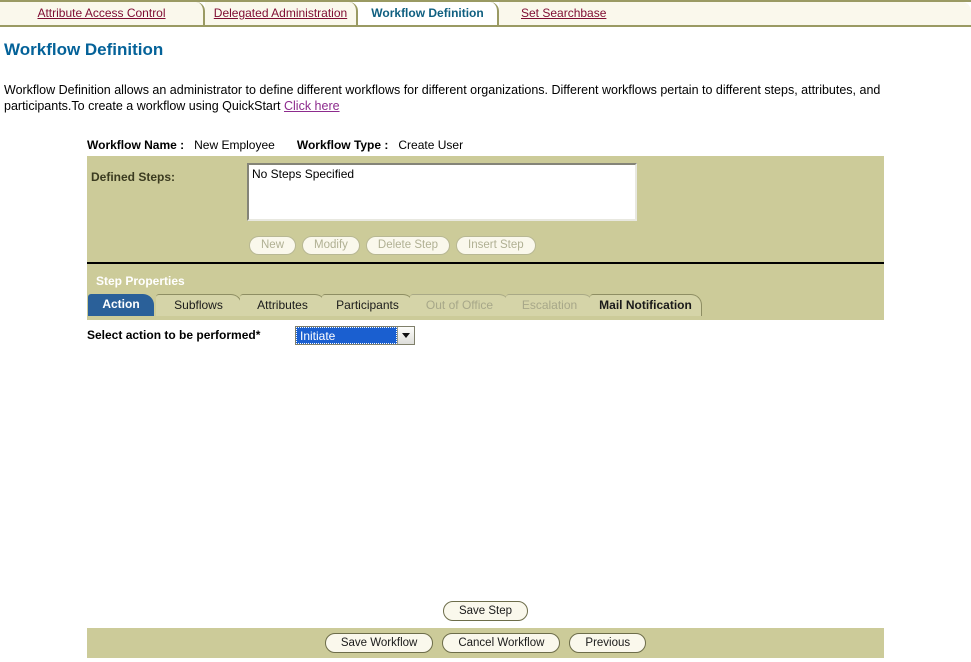 The image size is (971, 662). What do you see at coordinates (379, 643) in the screenshot?
I see `save-workflow-button: Save Workflow` at bounding box center [379, 643].